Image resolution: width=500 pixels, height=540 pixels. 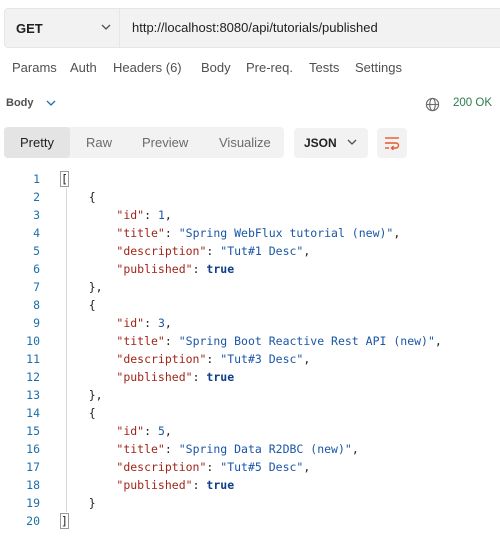 I want to click on response-header: Body 200 OK, so click(x=250, y=104).